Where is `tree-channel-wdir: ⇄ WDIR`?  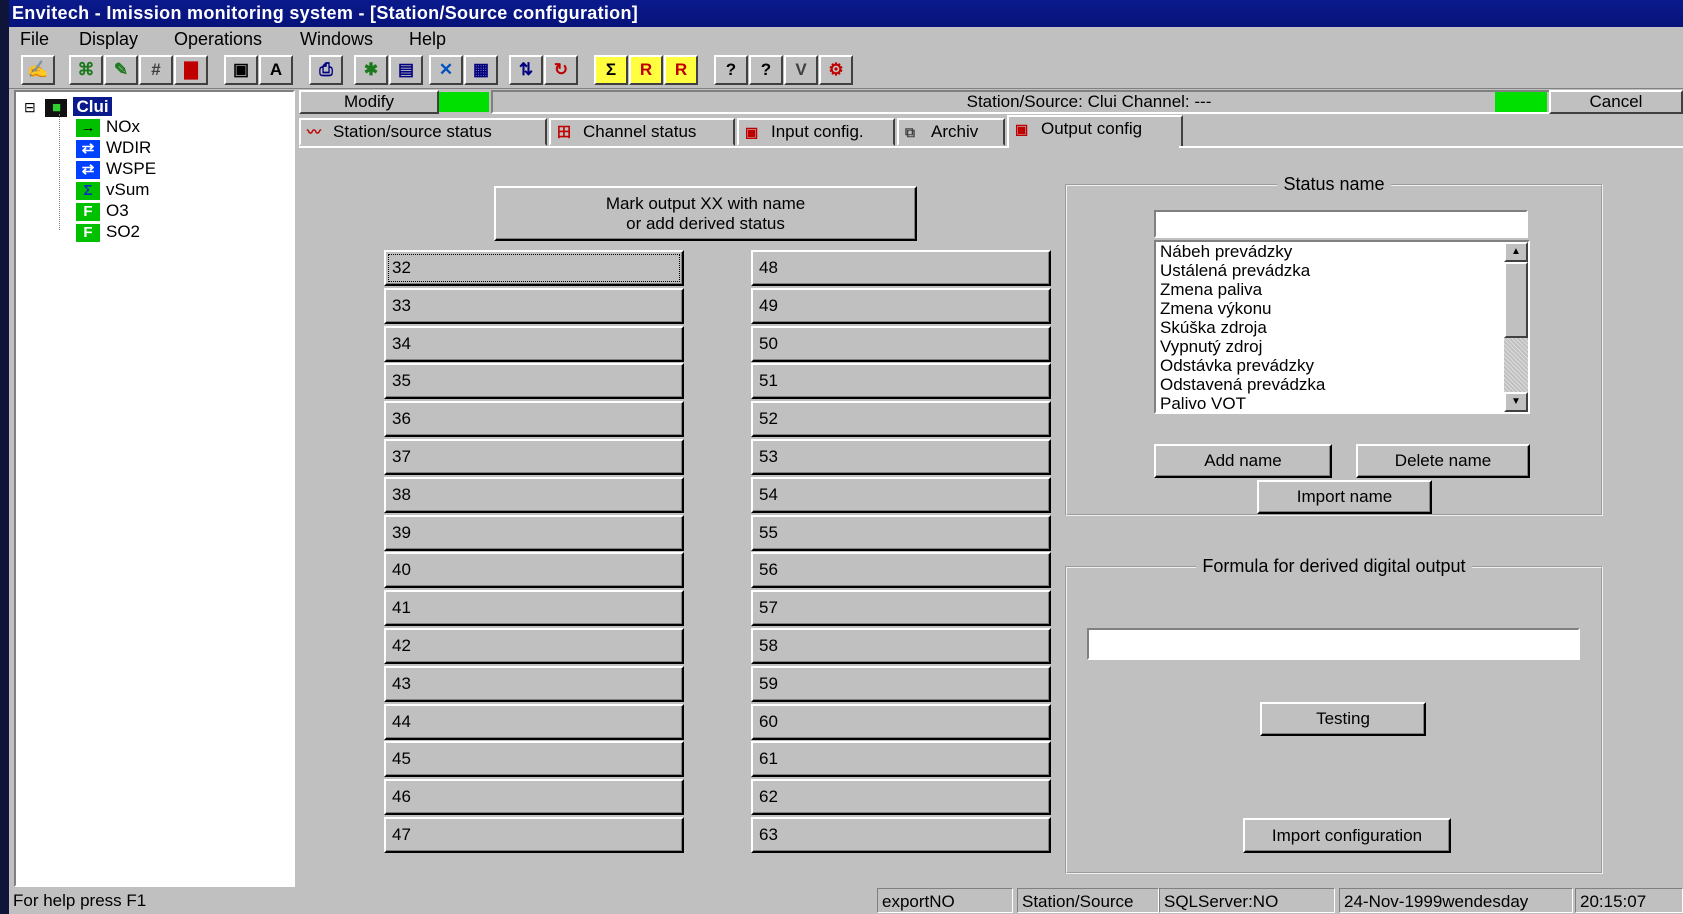
tree-channel-wdir: ⇄ WDIR is located at coordinates (113, 147).